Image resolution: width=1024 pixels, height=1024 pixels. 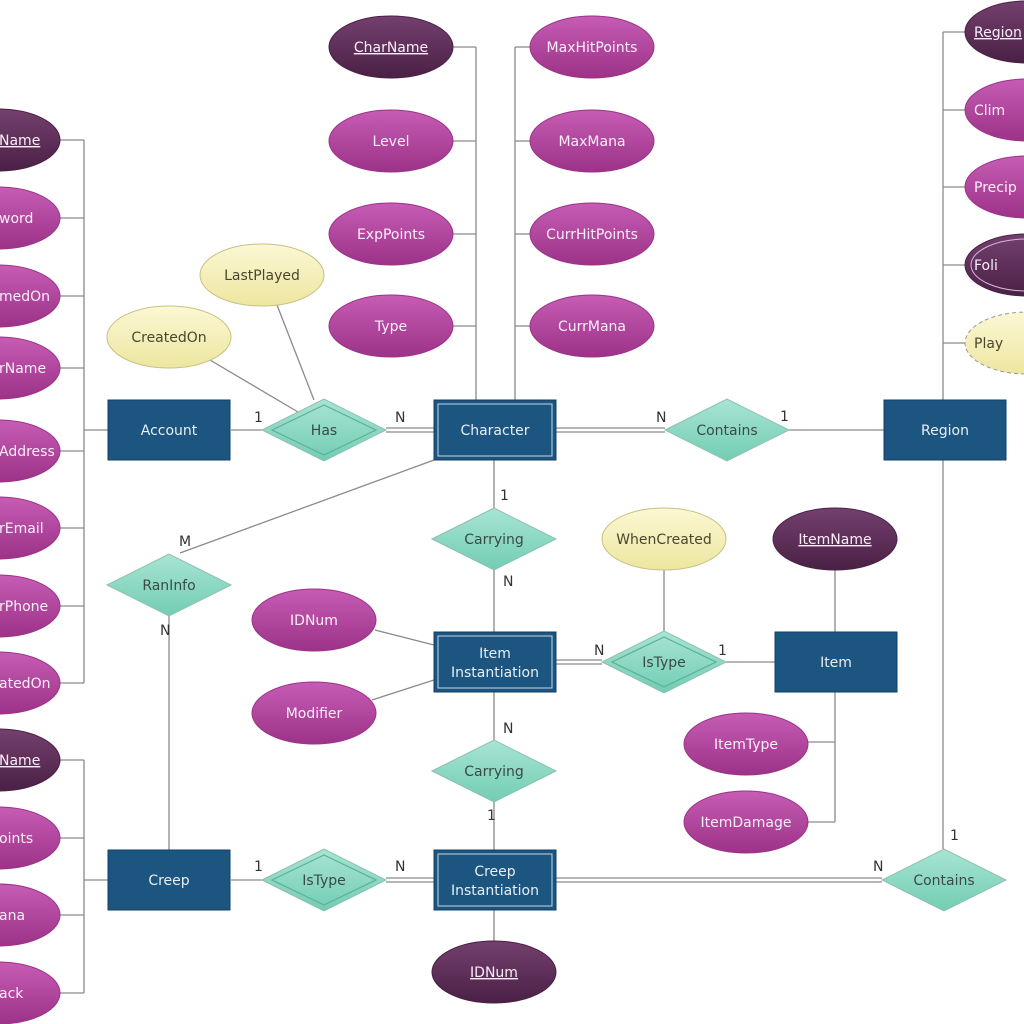 I want to click on relationship-contains2: Contains, so click(x=944, y=880).